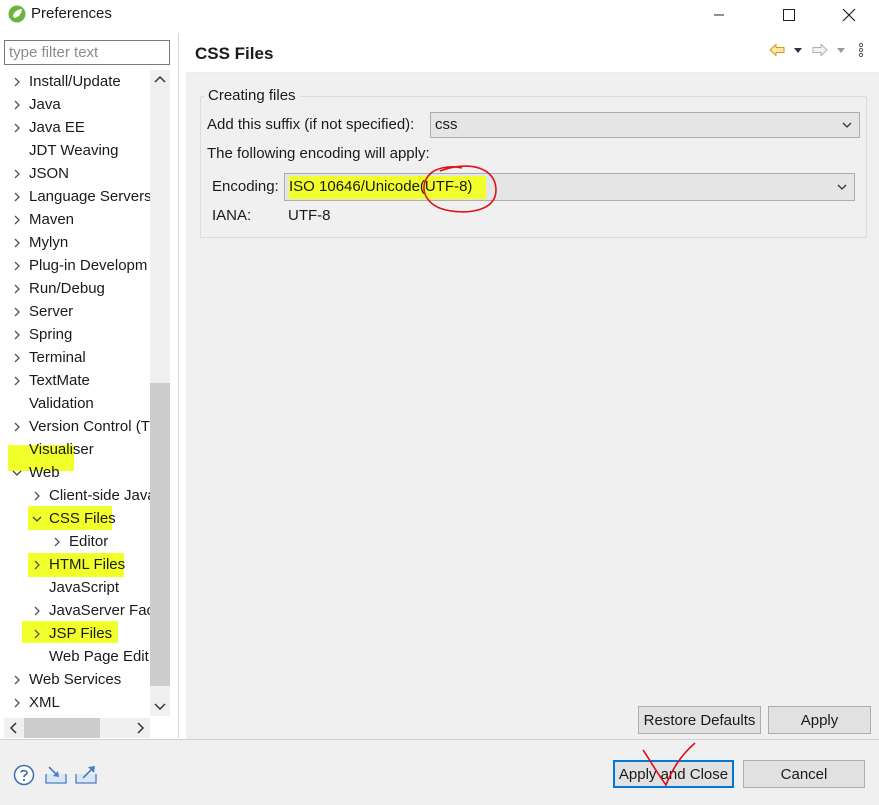 The image size is (879, 805). Describe the element at coordinates (777, 50) in the screenshot. I see `back-arrow-icon` at that location.